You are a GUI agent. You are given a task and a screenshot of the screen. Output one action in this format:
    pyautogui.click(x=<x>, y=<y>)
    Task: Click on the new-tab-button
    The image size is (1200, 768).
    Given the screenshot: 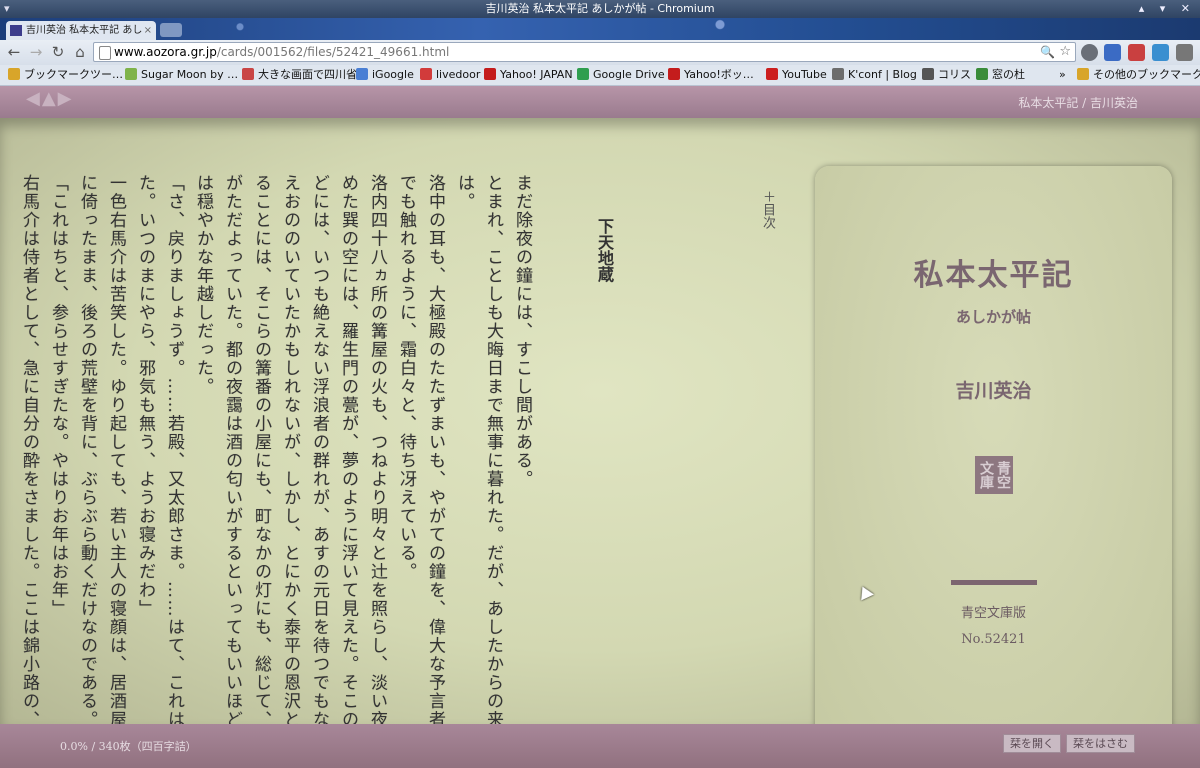 What is the action you would take?
    pyautogui.click(x=171, y=30)
    